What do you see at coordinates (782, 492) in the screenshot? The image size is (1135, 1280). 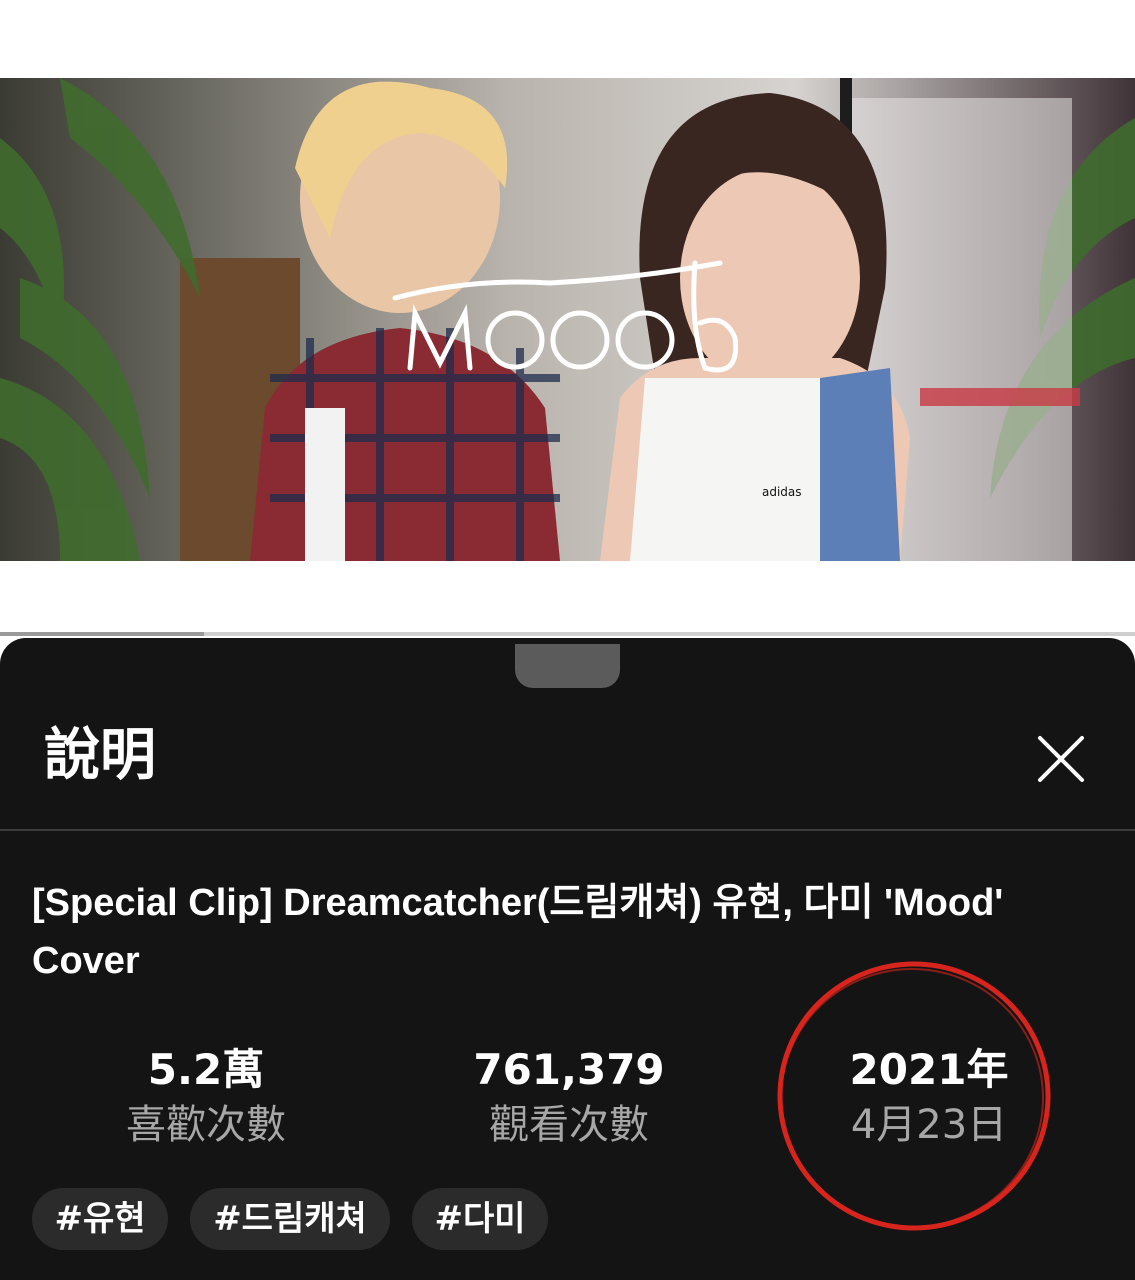 I see `svg-text: adidas` at bounding box center [782, 492].